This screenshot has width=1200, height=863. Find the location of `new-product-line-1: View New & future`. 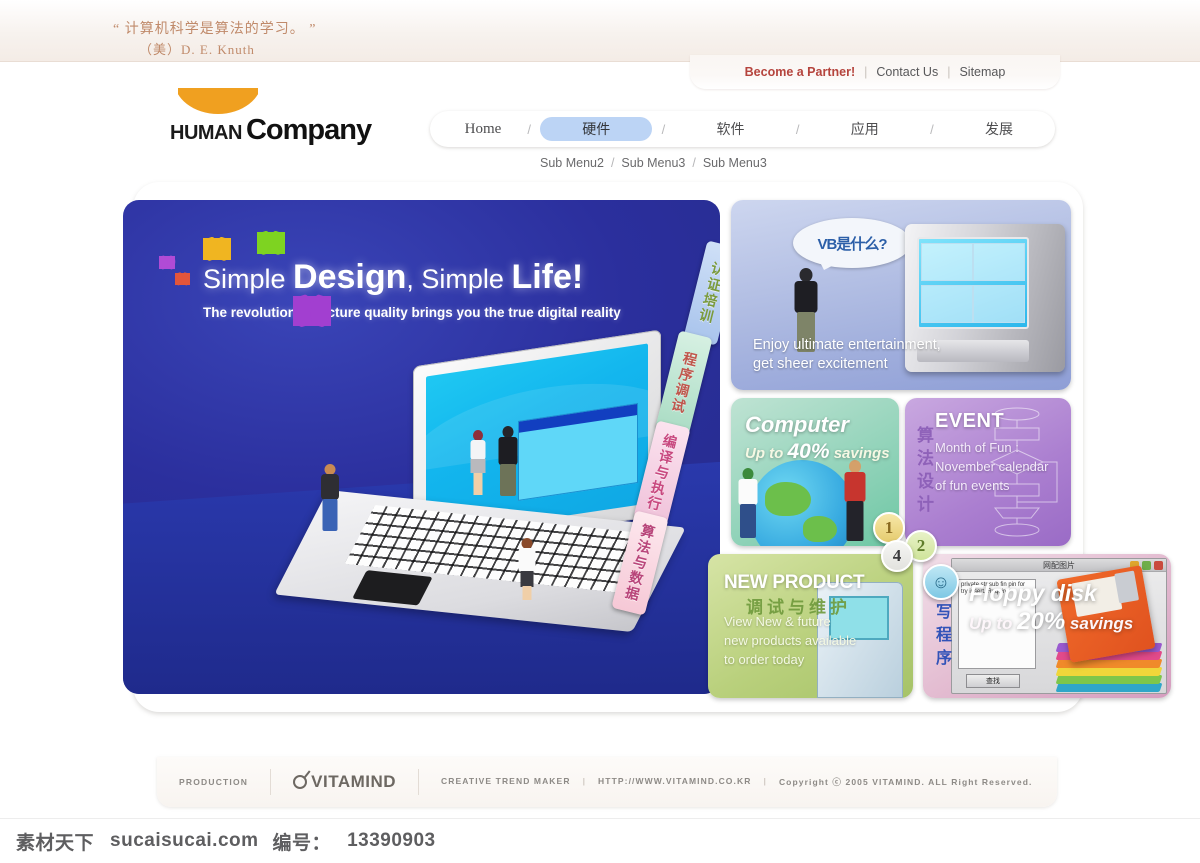

new-product-line-1: View New & future is located at coordinates (777, 621).